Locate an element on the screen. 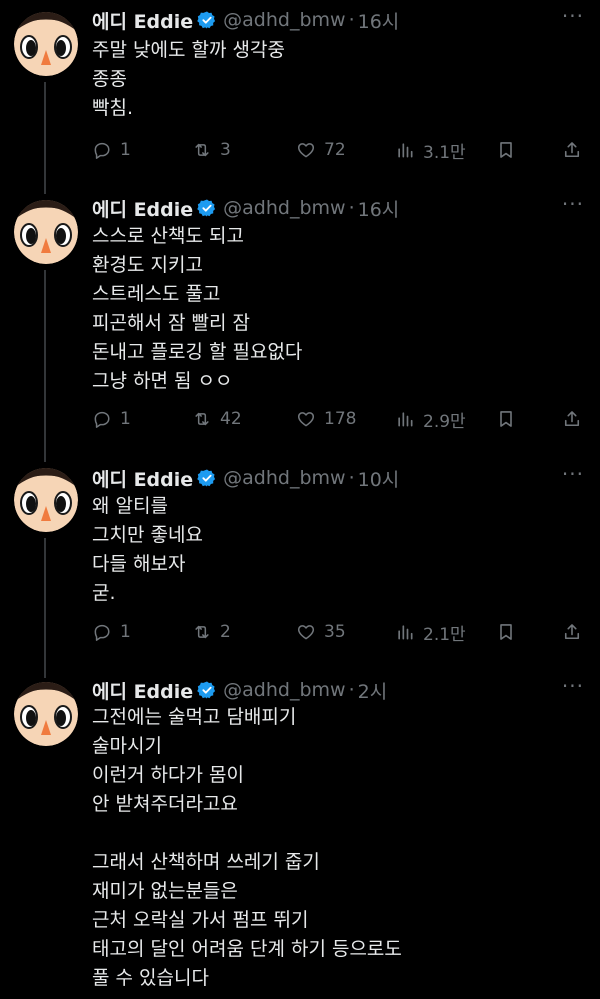  retweet-count: 2 is located at coordinates (225, 632).